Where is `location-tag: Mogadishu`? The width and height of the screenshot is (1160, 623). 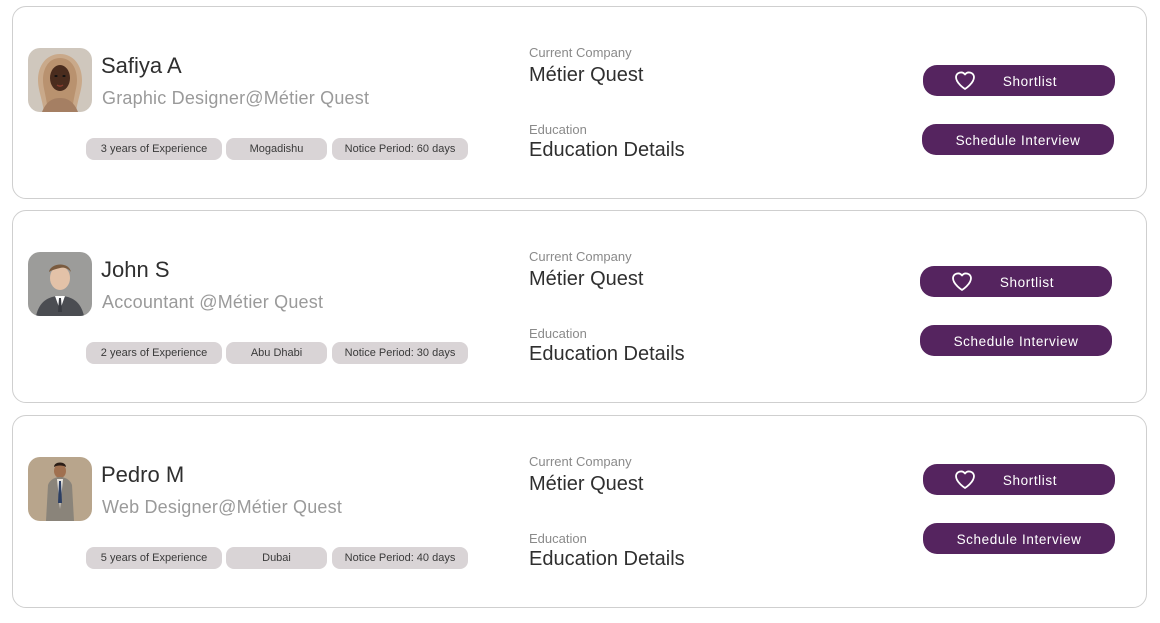 location-tag: Mogadishu is located at coordinates (276, 149).